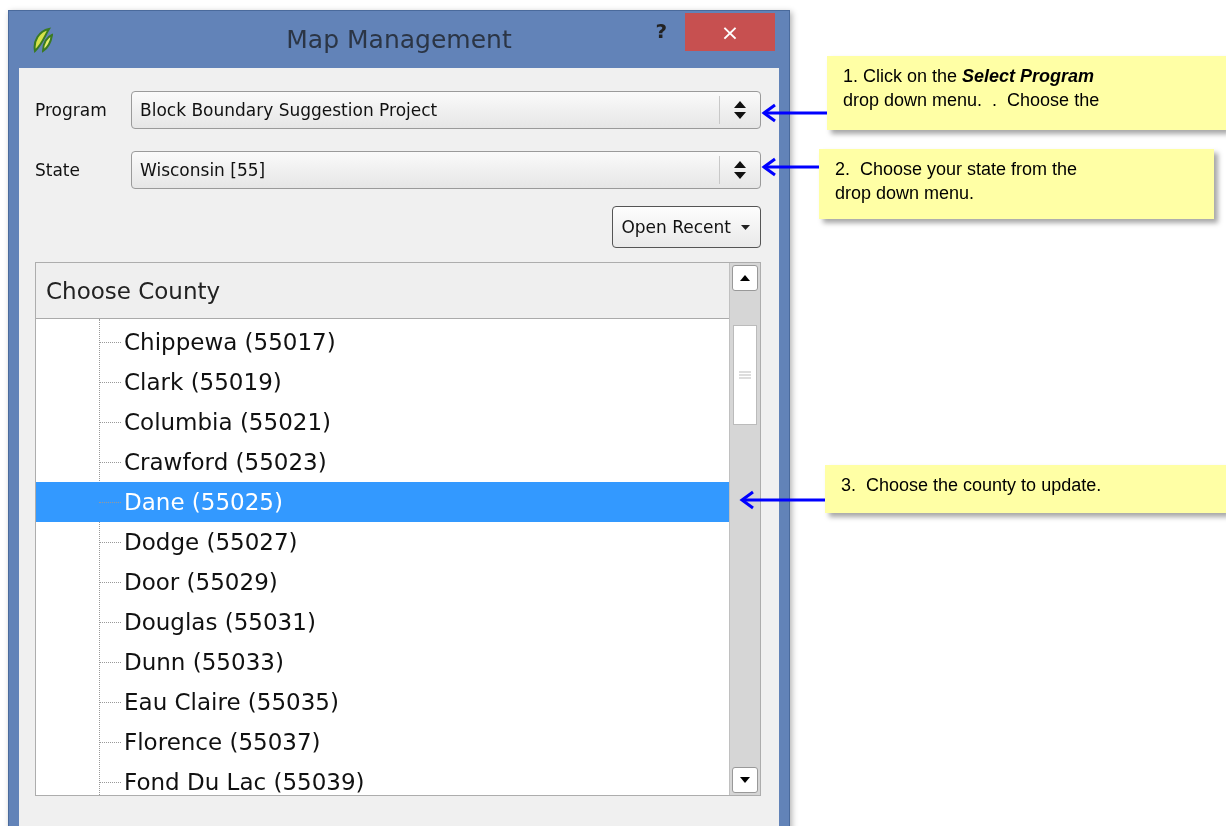 This screenshot has width=1226, height=826. What do you see at coordinates (71, 110) in the screenshot?
I see `field-label: Program` at bounding box center [71, 110].